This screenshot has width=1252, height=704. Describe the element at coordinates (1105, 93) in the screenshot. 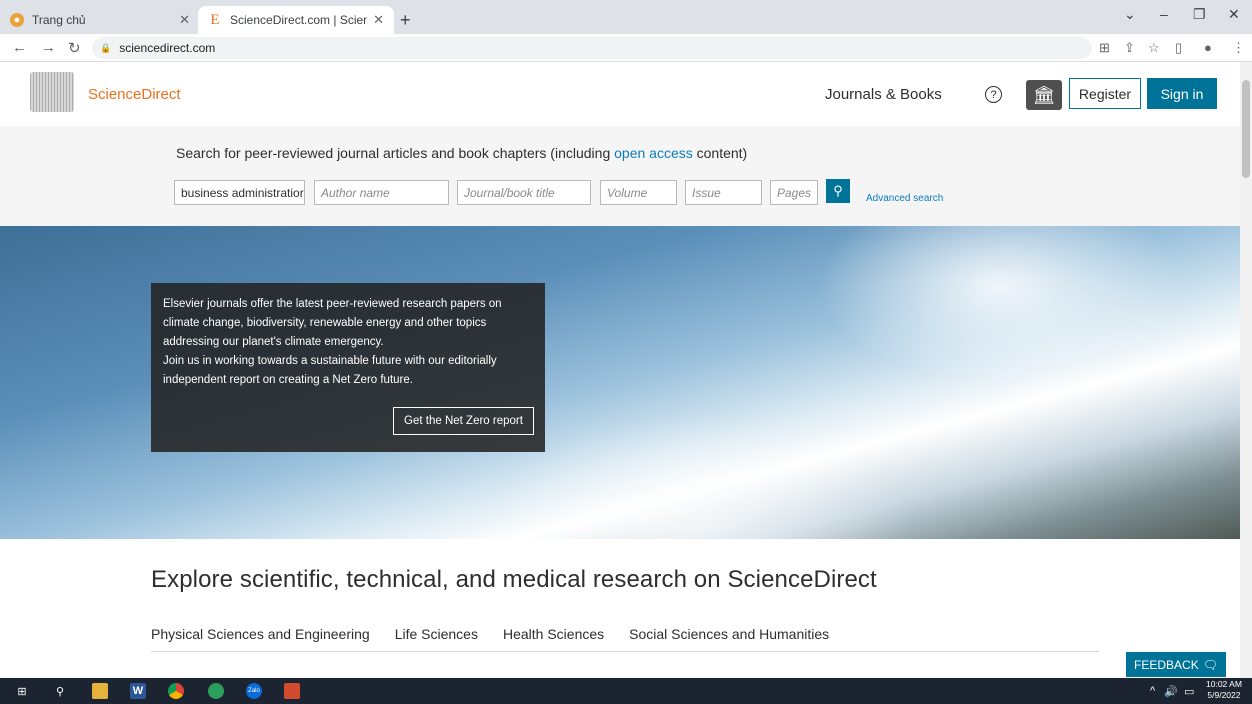

I see `register-button: Register` at that location.